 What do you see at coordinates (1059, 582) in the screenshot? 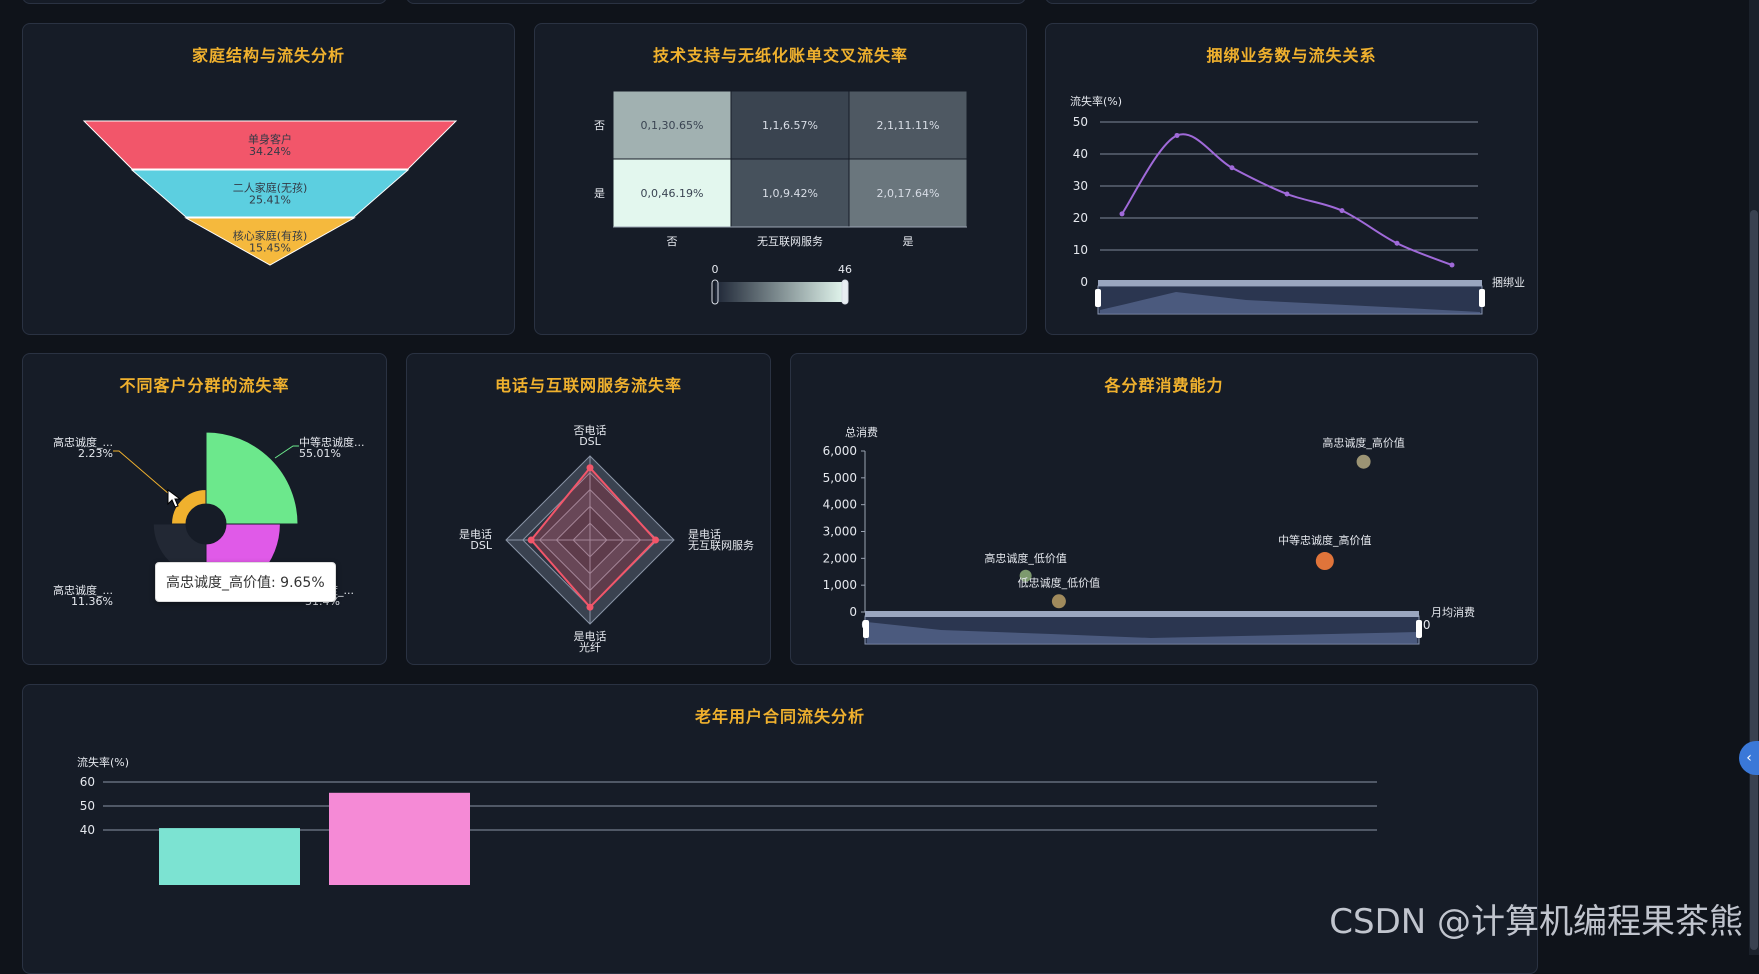
I see `scatter-point-label: 低忠诚度_低价值` at bounding box center [1059, 582].